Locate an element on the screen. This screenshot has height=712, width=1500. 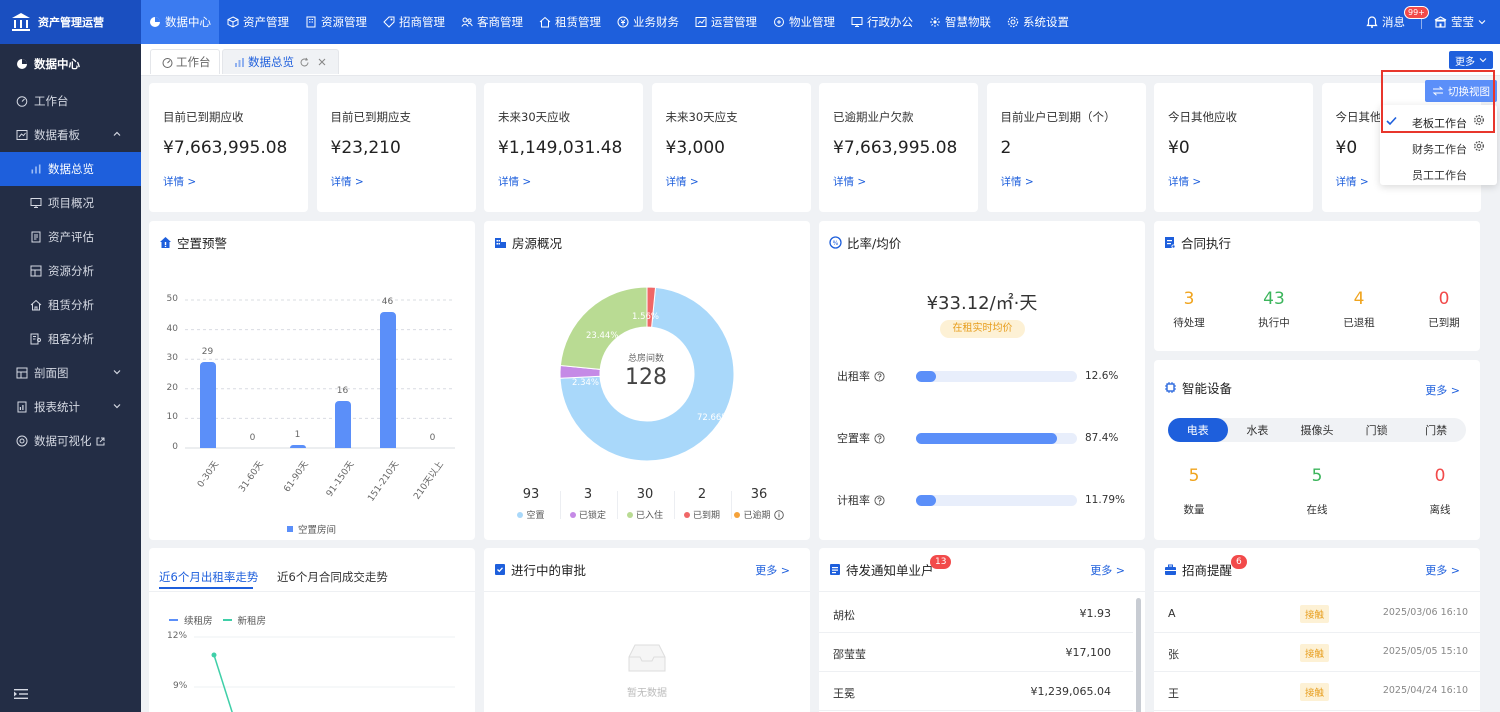
top-nav-item-8: 物业管理 is located at coordinates (804, 22).